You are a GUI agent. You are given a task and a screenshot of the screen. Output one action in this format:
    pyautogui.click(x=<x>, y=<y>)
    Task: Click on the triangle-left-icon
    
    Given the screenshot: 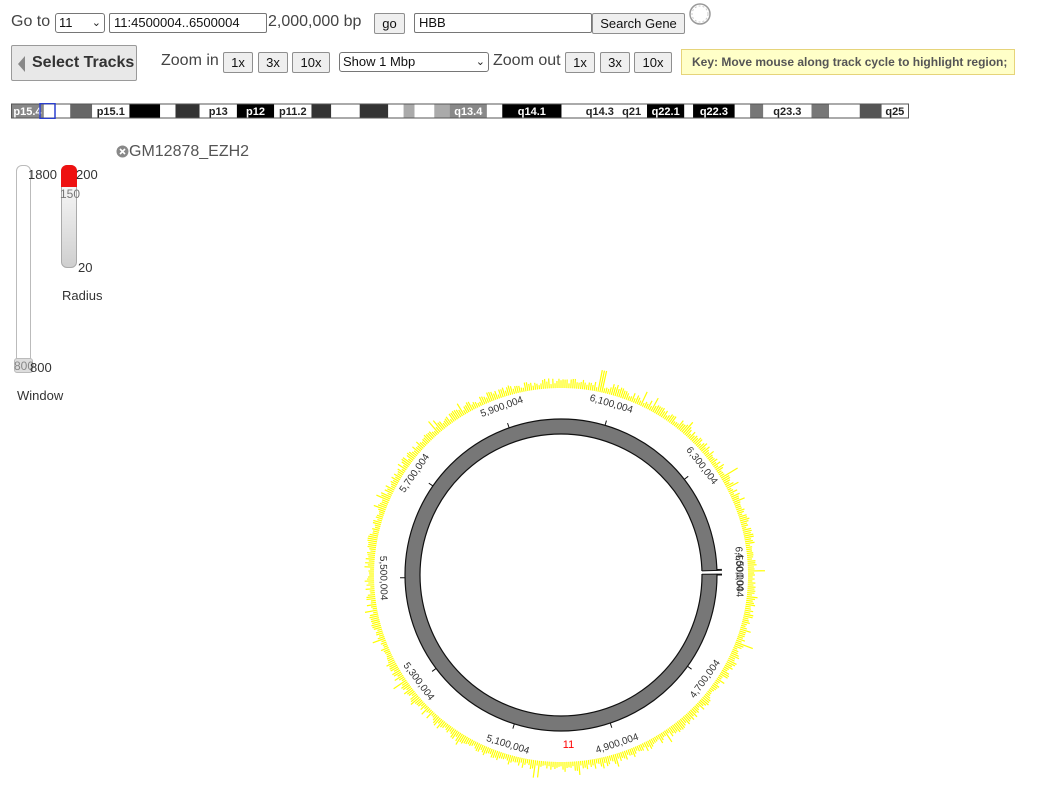 What is the action you would take?
    pyautogui.click(x=21, y=64)
    